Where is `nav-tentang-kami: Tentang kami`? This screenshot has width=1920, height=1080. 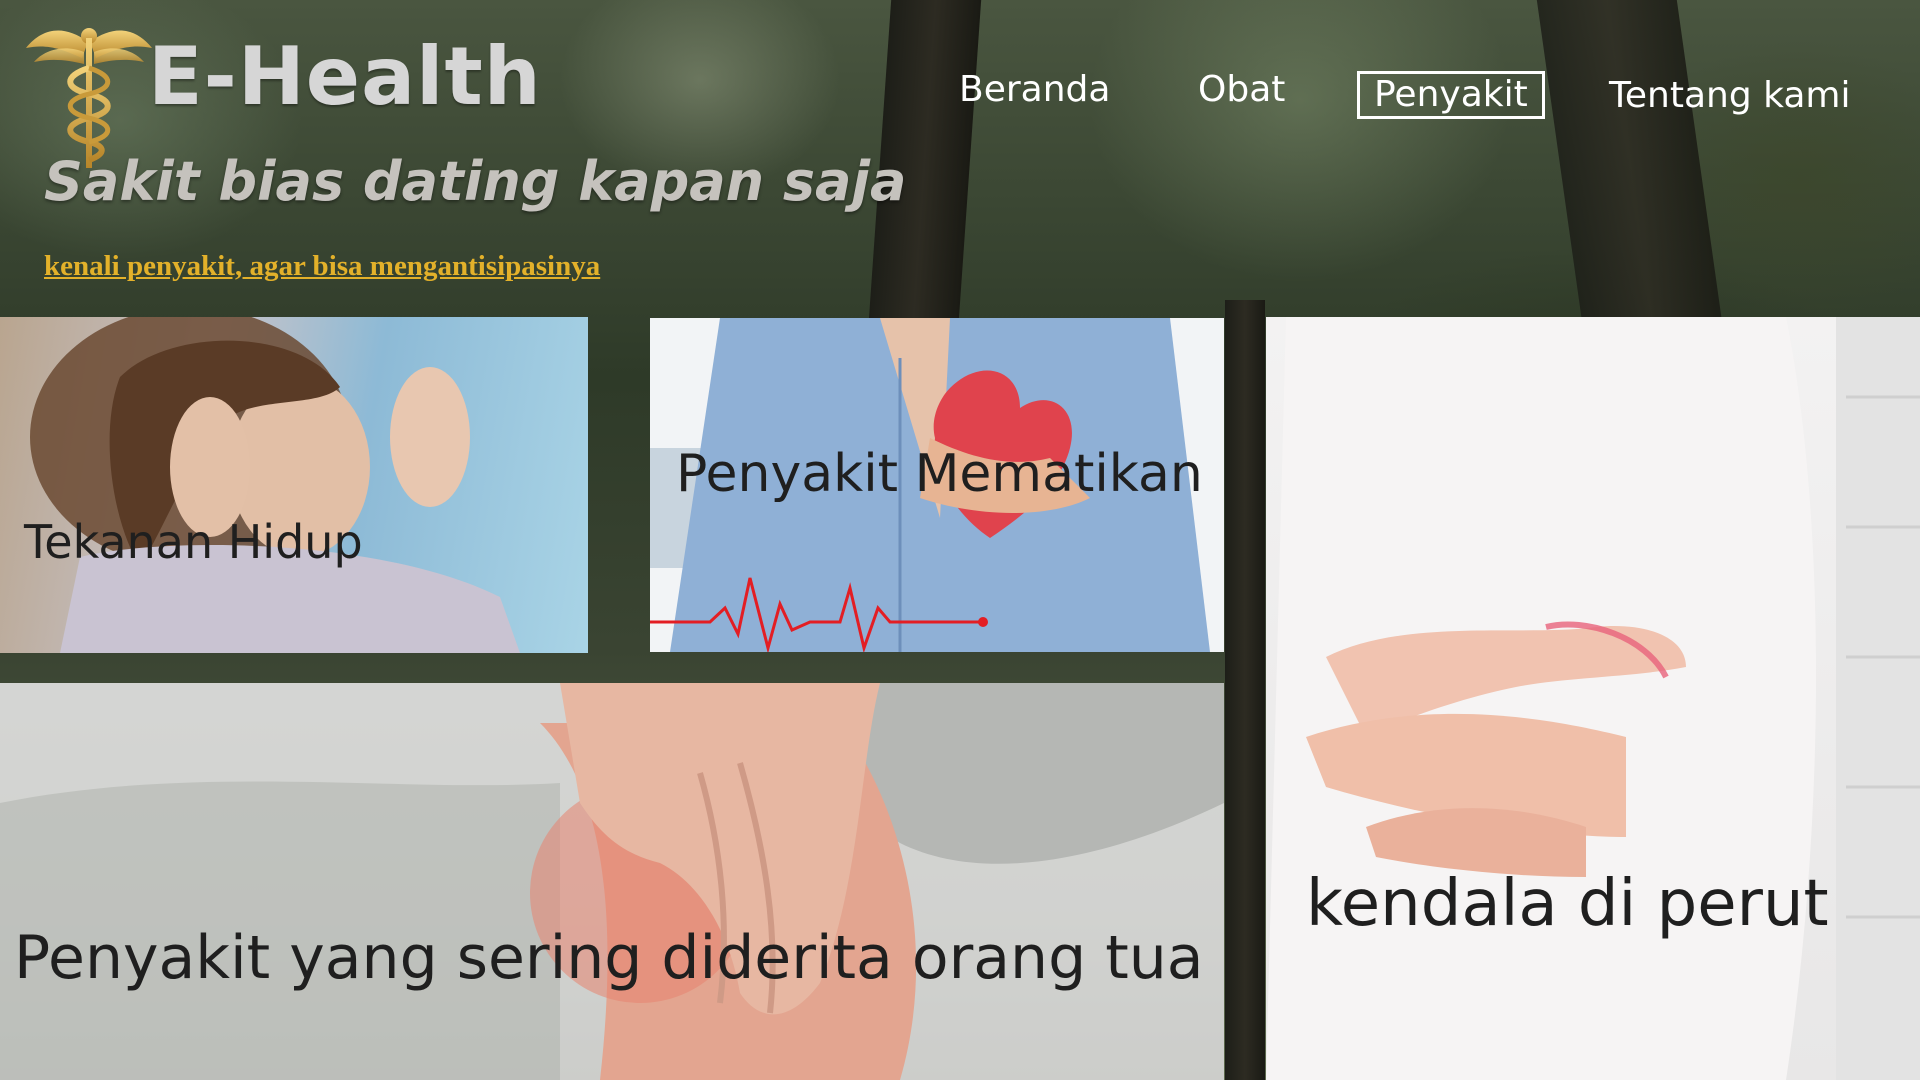 nav-tentang-kami: Tentang kami is located at coordinates (1729, 96).